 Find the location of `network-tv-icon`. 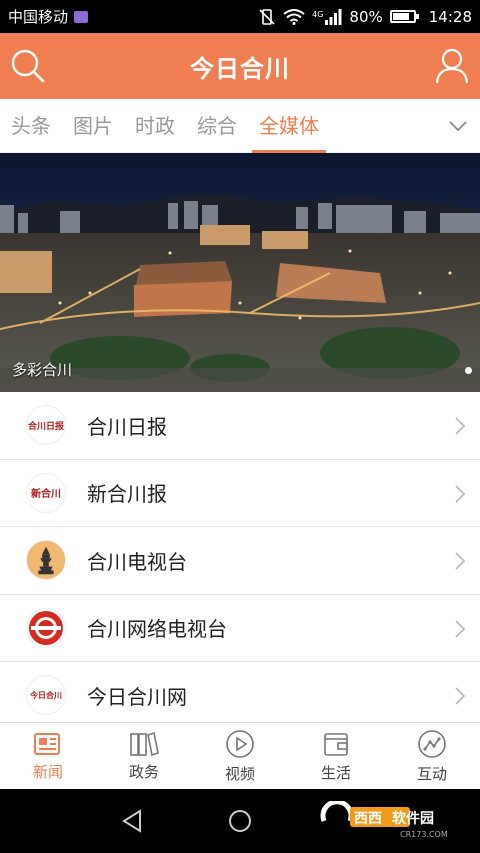

network-tv-icon is located at coordinates (46, 627).